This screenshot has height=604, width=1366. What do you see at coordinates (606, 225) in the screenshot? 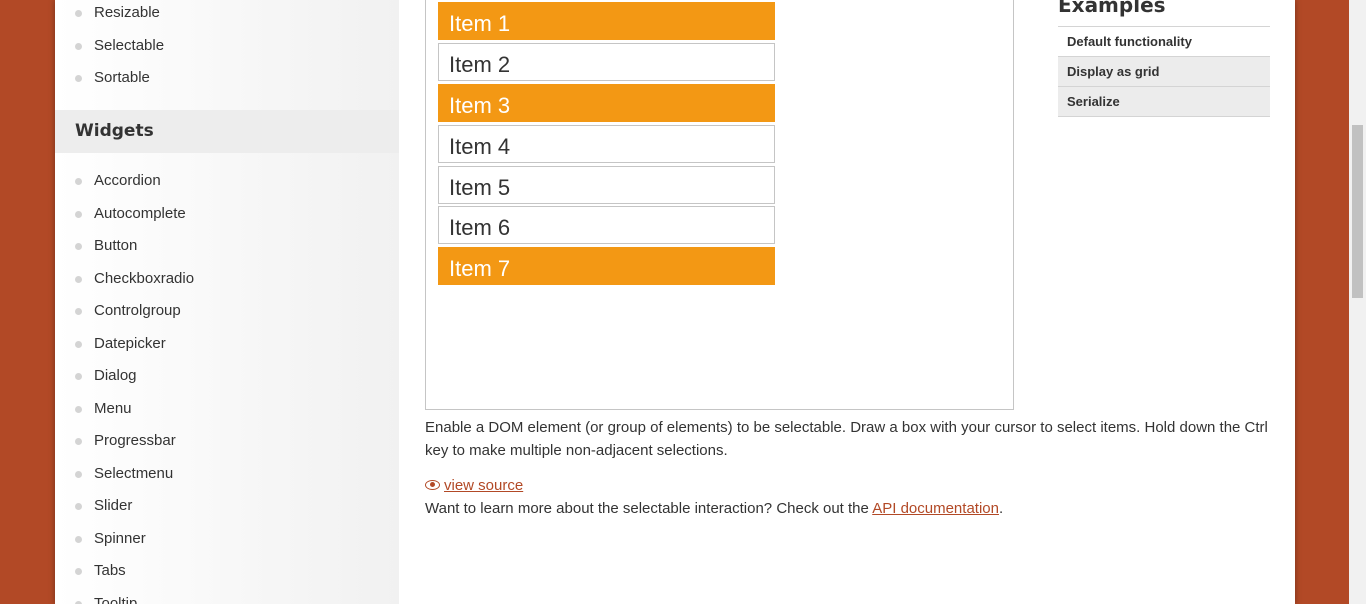
I see `selectable-item-6: Item 6` at bounding box center [606, 225].